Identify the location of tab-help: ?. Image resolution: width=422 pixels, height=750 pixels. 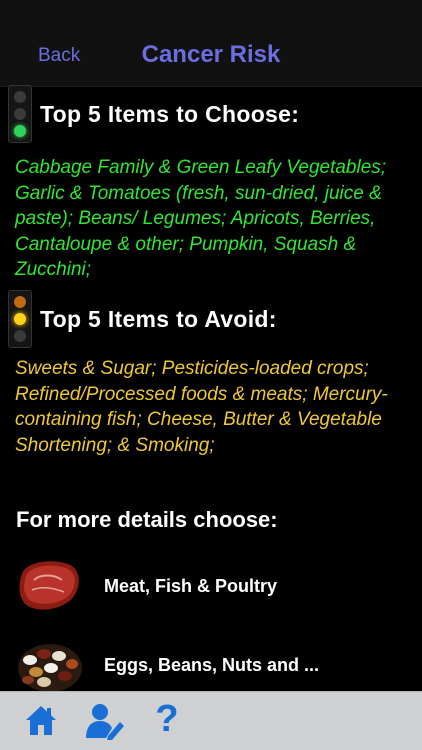
(167, 720).